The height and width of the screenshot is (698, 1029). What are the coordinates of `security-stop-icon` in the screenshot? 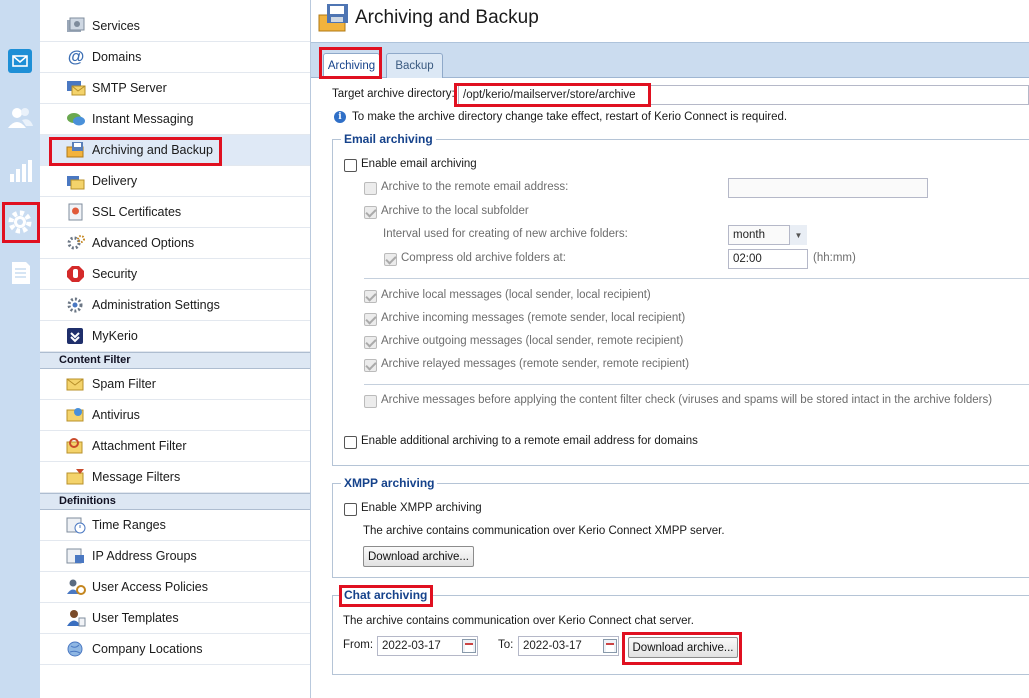 It's located at (76, 274).